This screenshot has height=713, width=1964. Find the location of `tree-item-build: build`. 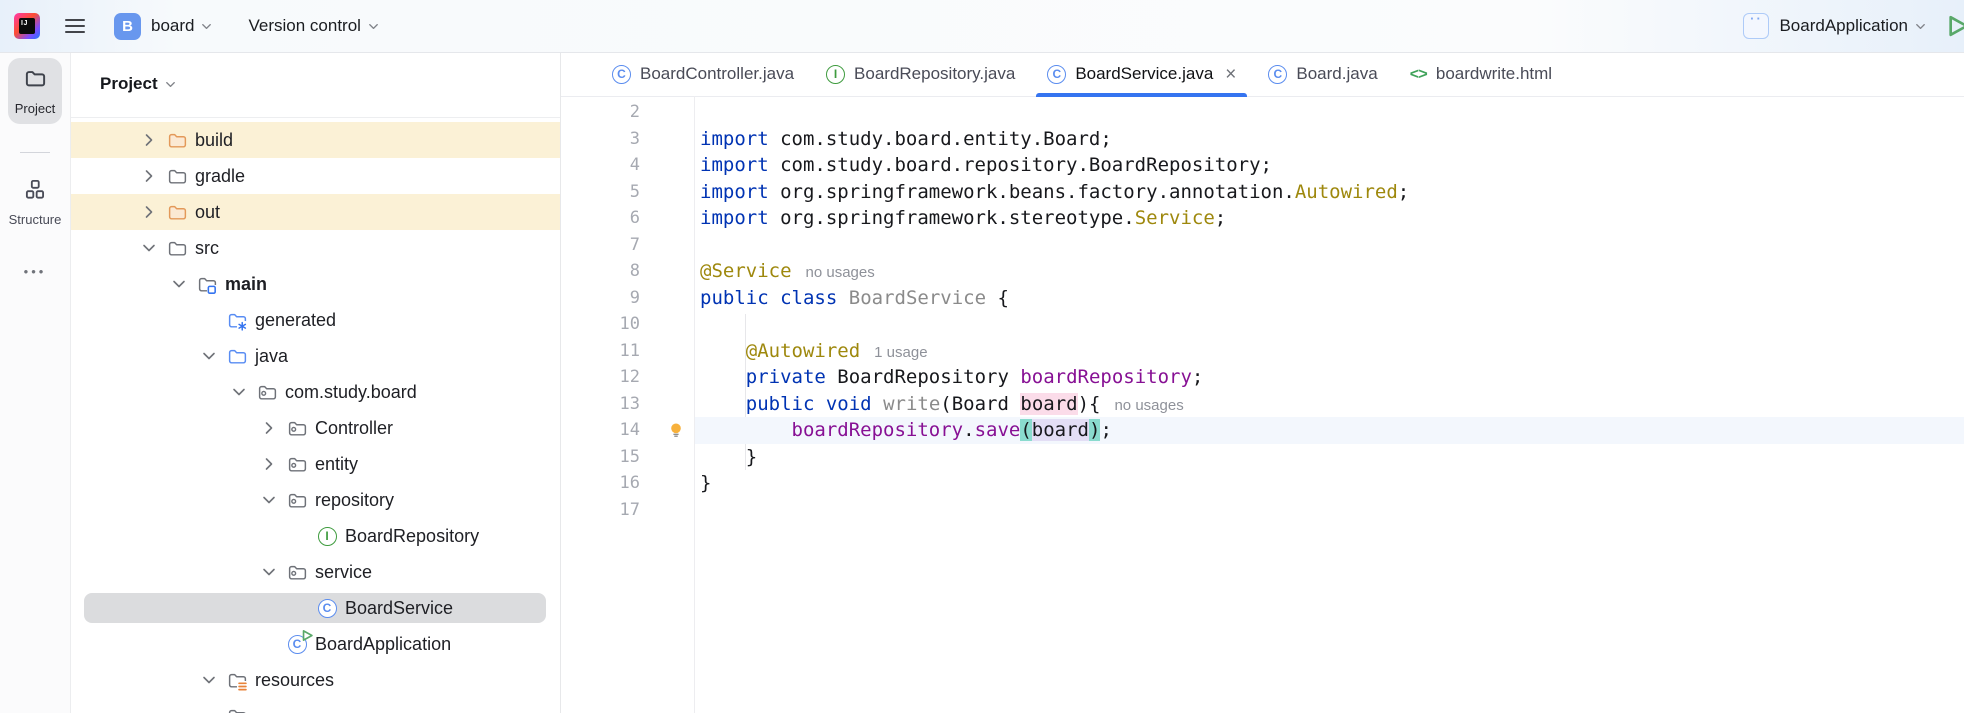

tree-item-build: build is located at coordinates (315, 140).